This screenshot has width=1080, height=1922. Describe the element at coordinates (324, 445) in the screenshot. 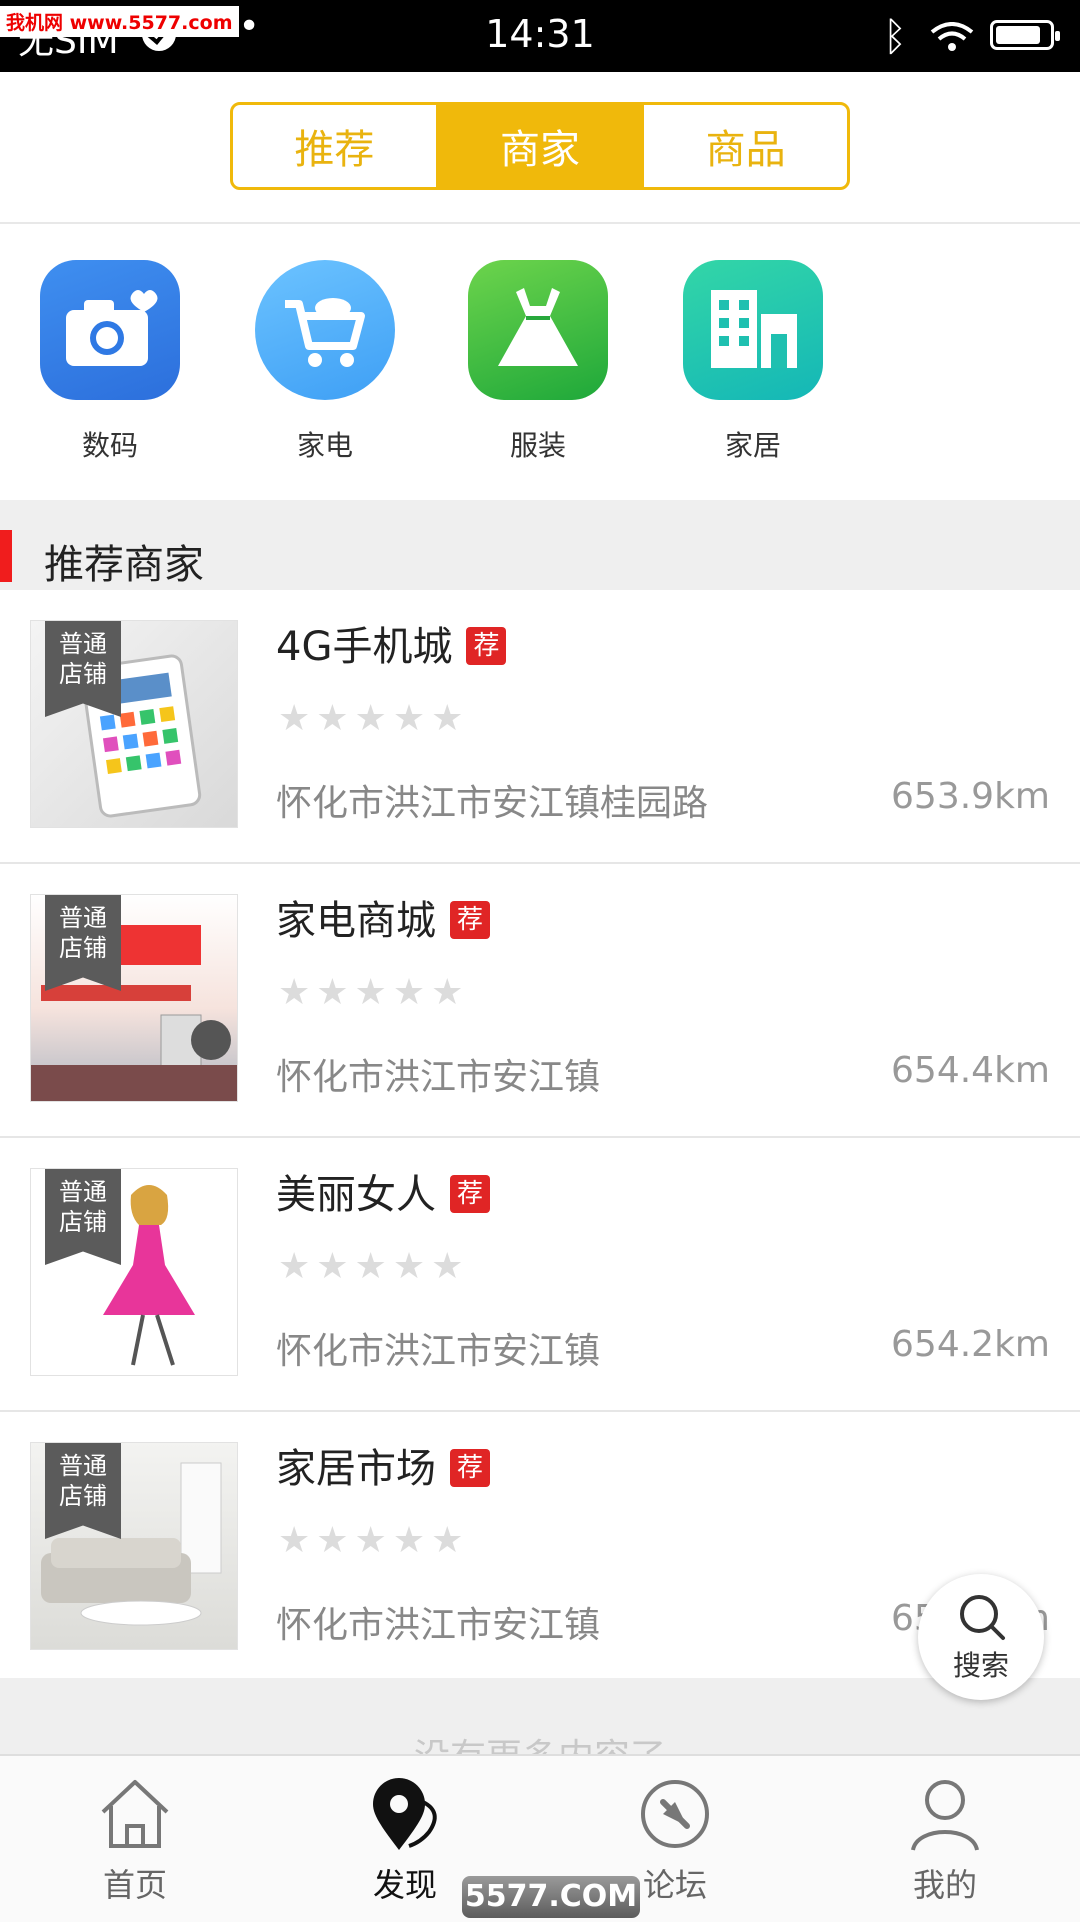

I see `category-label: 家电` at that location.